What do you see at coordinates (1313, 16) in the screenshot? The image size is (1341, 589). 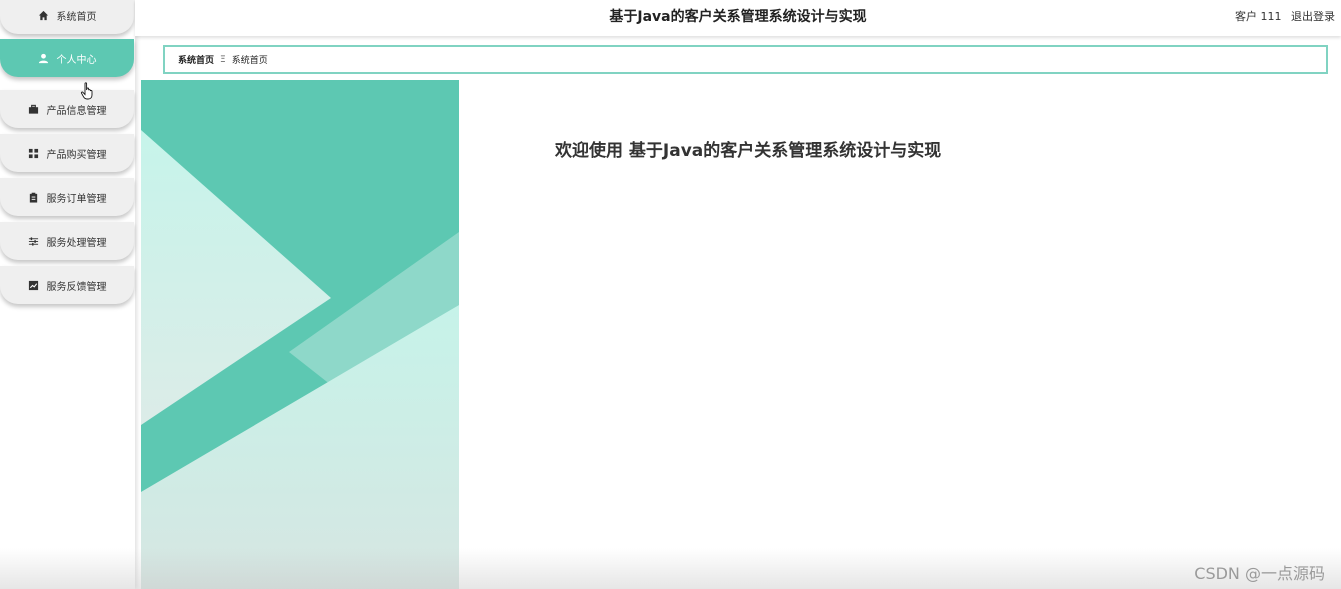 I see `logout-button: 退出登录` at bounding box center [1313, 16].